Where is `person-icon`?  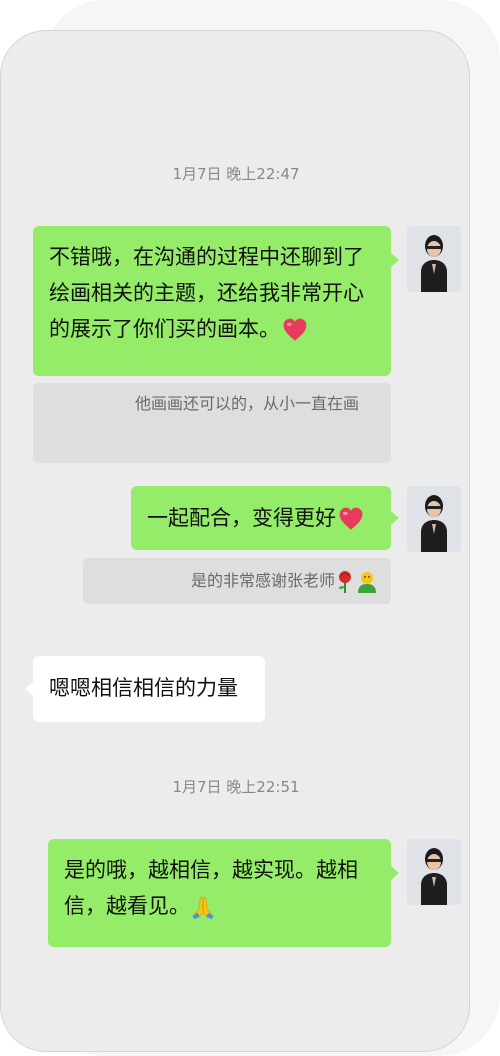
person-icon is located at coordinates (367, 582).